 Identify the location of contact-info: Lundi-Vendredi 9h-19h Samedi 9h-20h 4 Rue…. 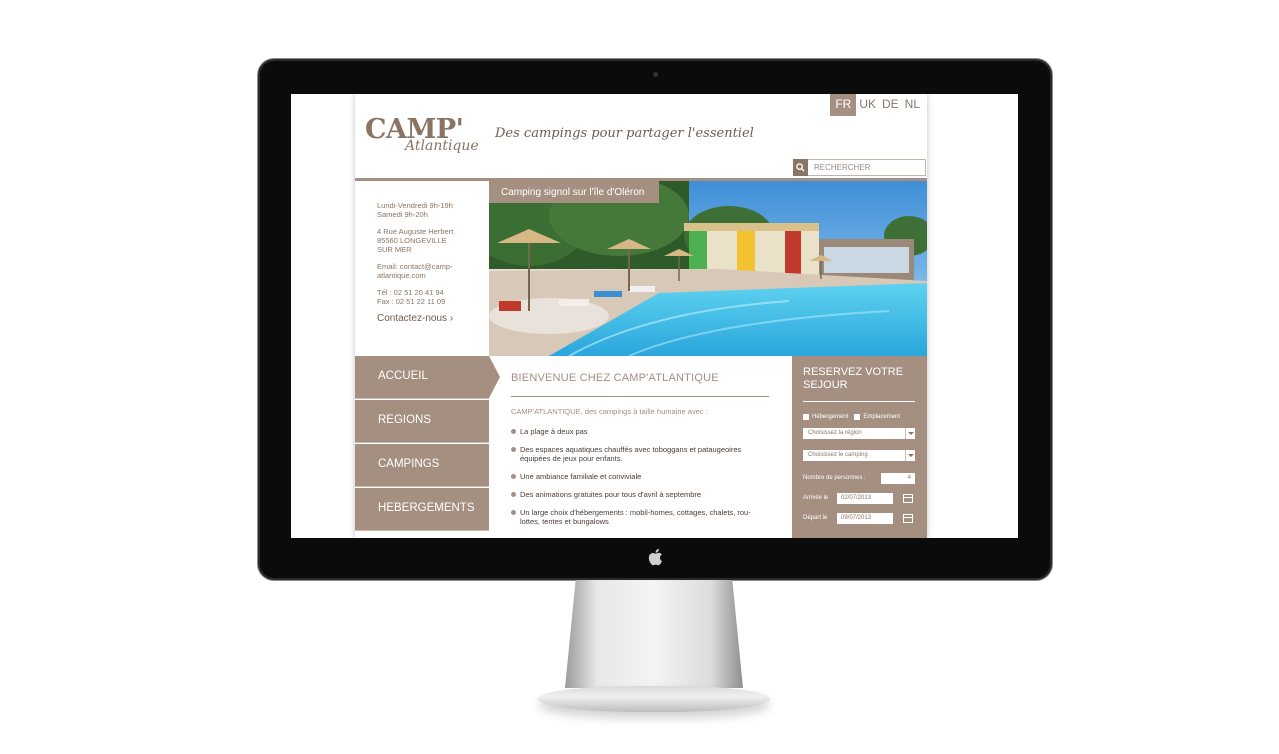
(422, 268).